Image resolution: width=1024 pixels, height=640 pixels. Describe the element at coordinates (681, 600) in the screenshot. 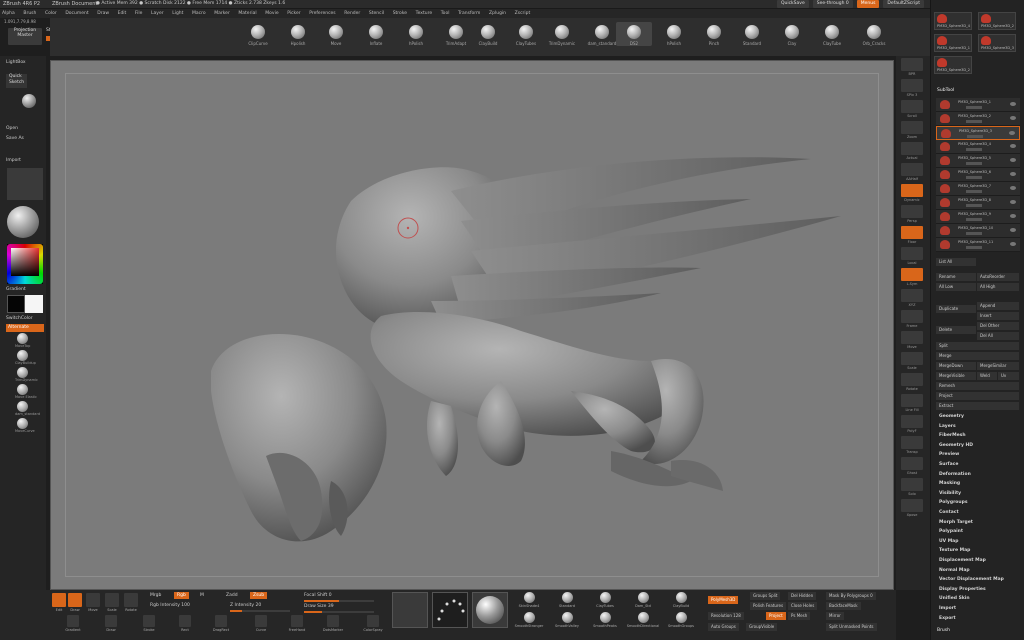

I see `bottom-brush-4: ClayBuild` at that location.